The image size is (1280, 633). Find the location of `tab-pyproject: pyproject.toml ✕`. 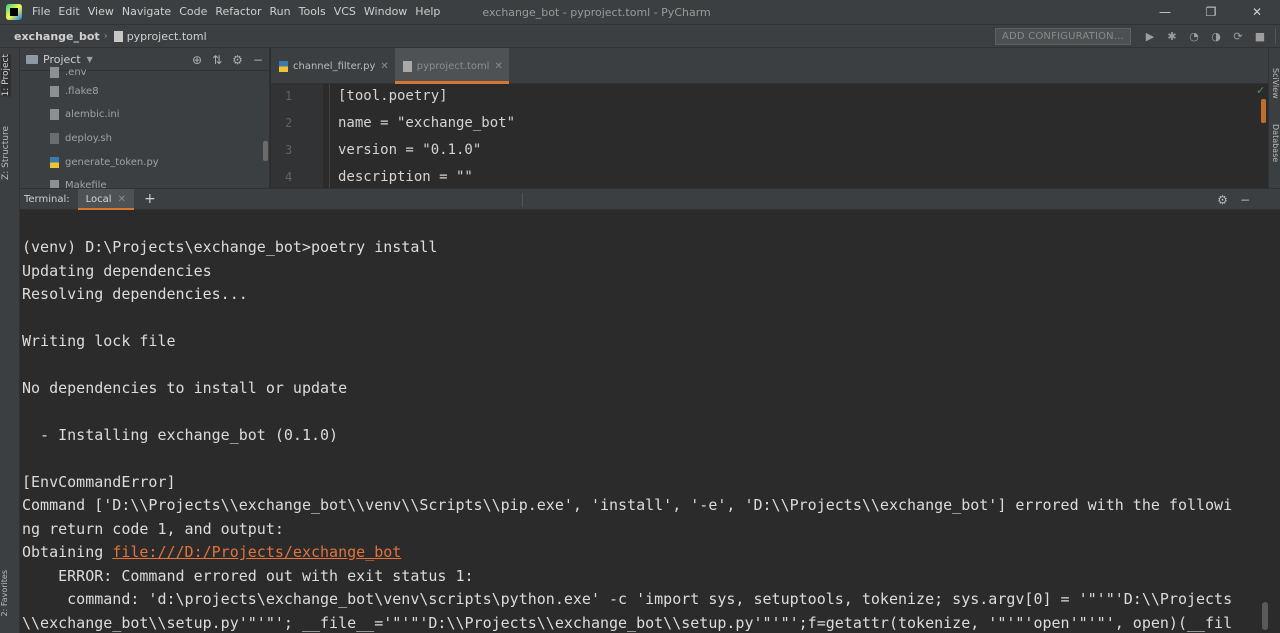

tab-pyproject: pyproject.toml ✕ is located at coordinates (451, 66).